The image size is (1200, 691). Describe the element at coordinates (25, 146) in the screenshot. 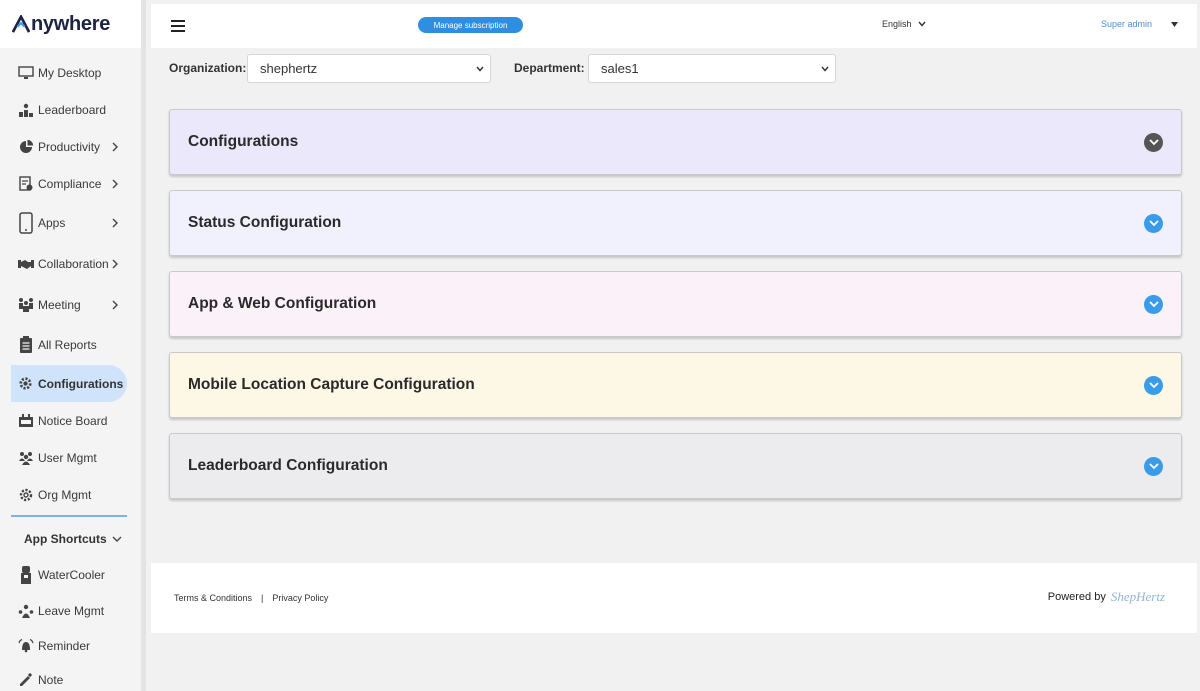

I see `pie-chart-icon` at that location.